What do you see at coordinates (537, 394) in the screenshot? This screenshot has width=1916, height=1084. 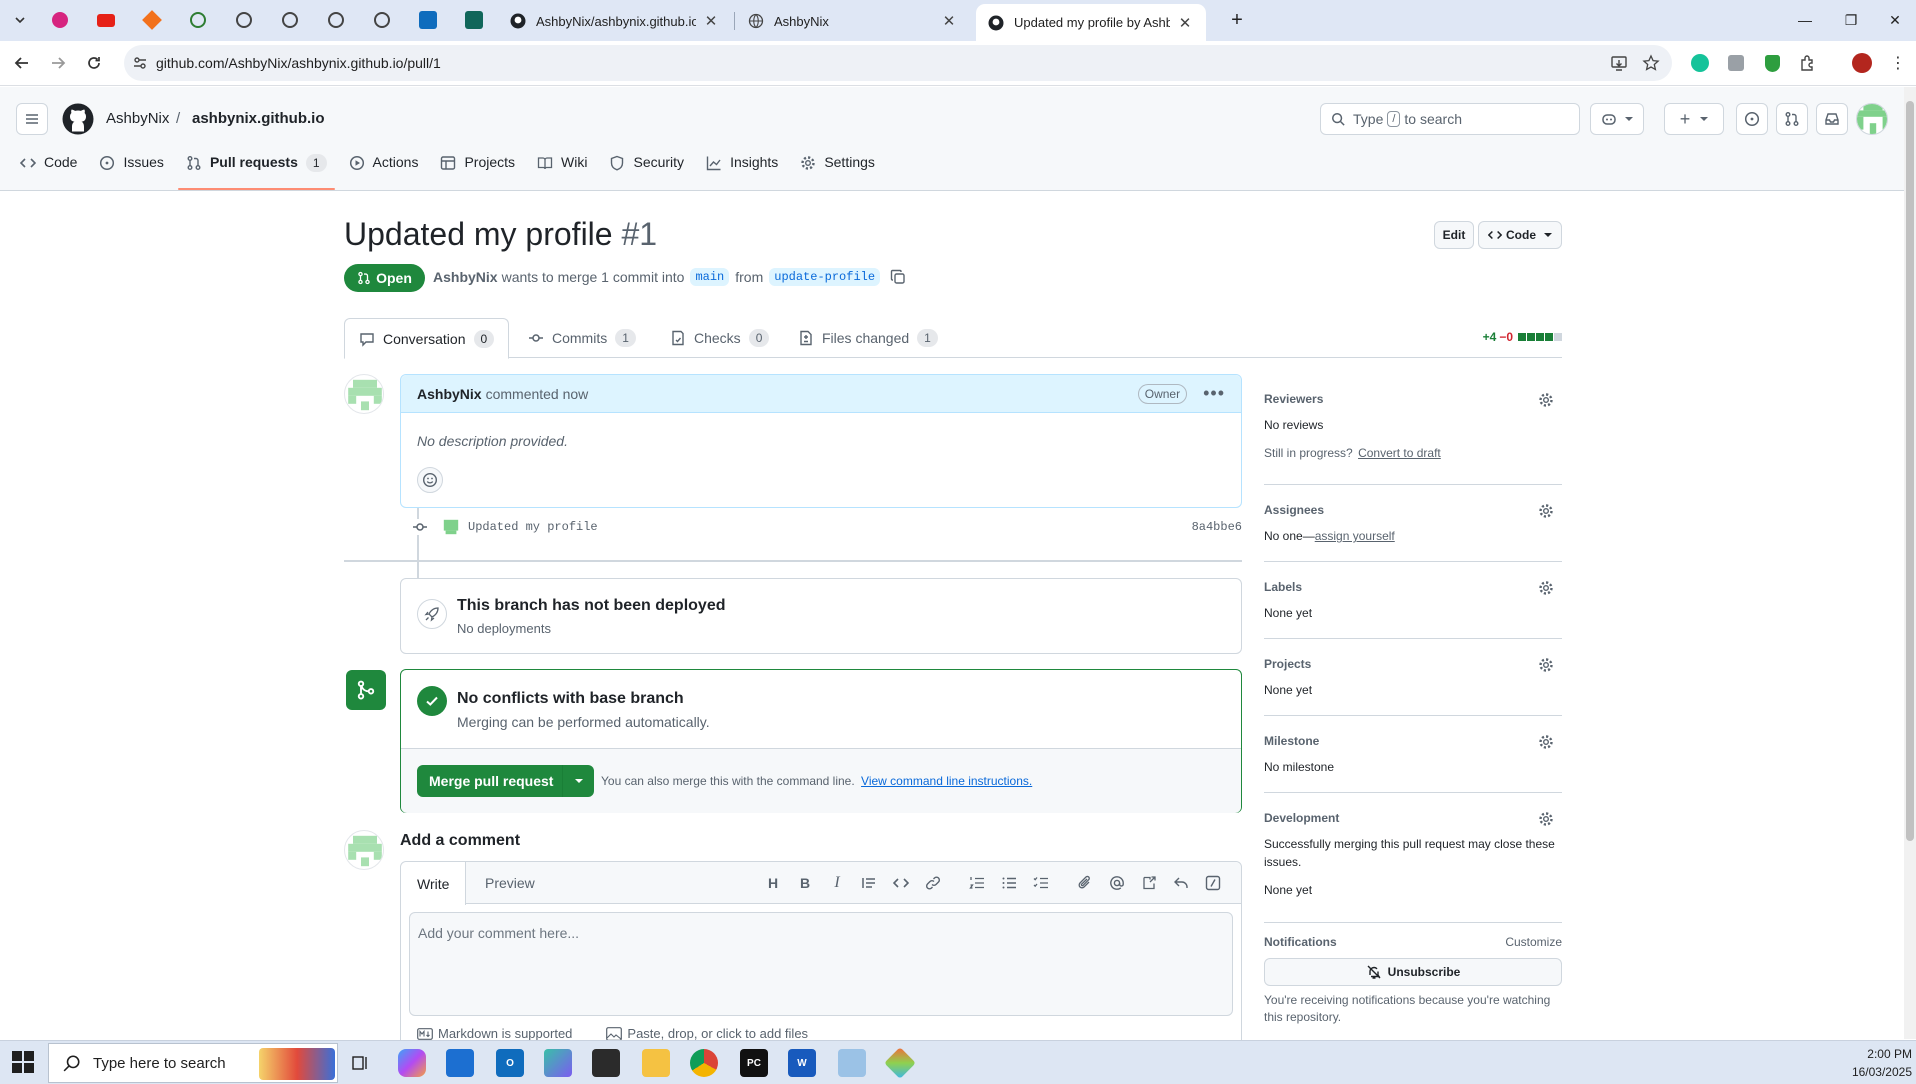 I see `comment-time: commented now` at bounding box center [537, 394].